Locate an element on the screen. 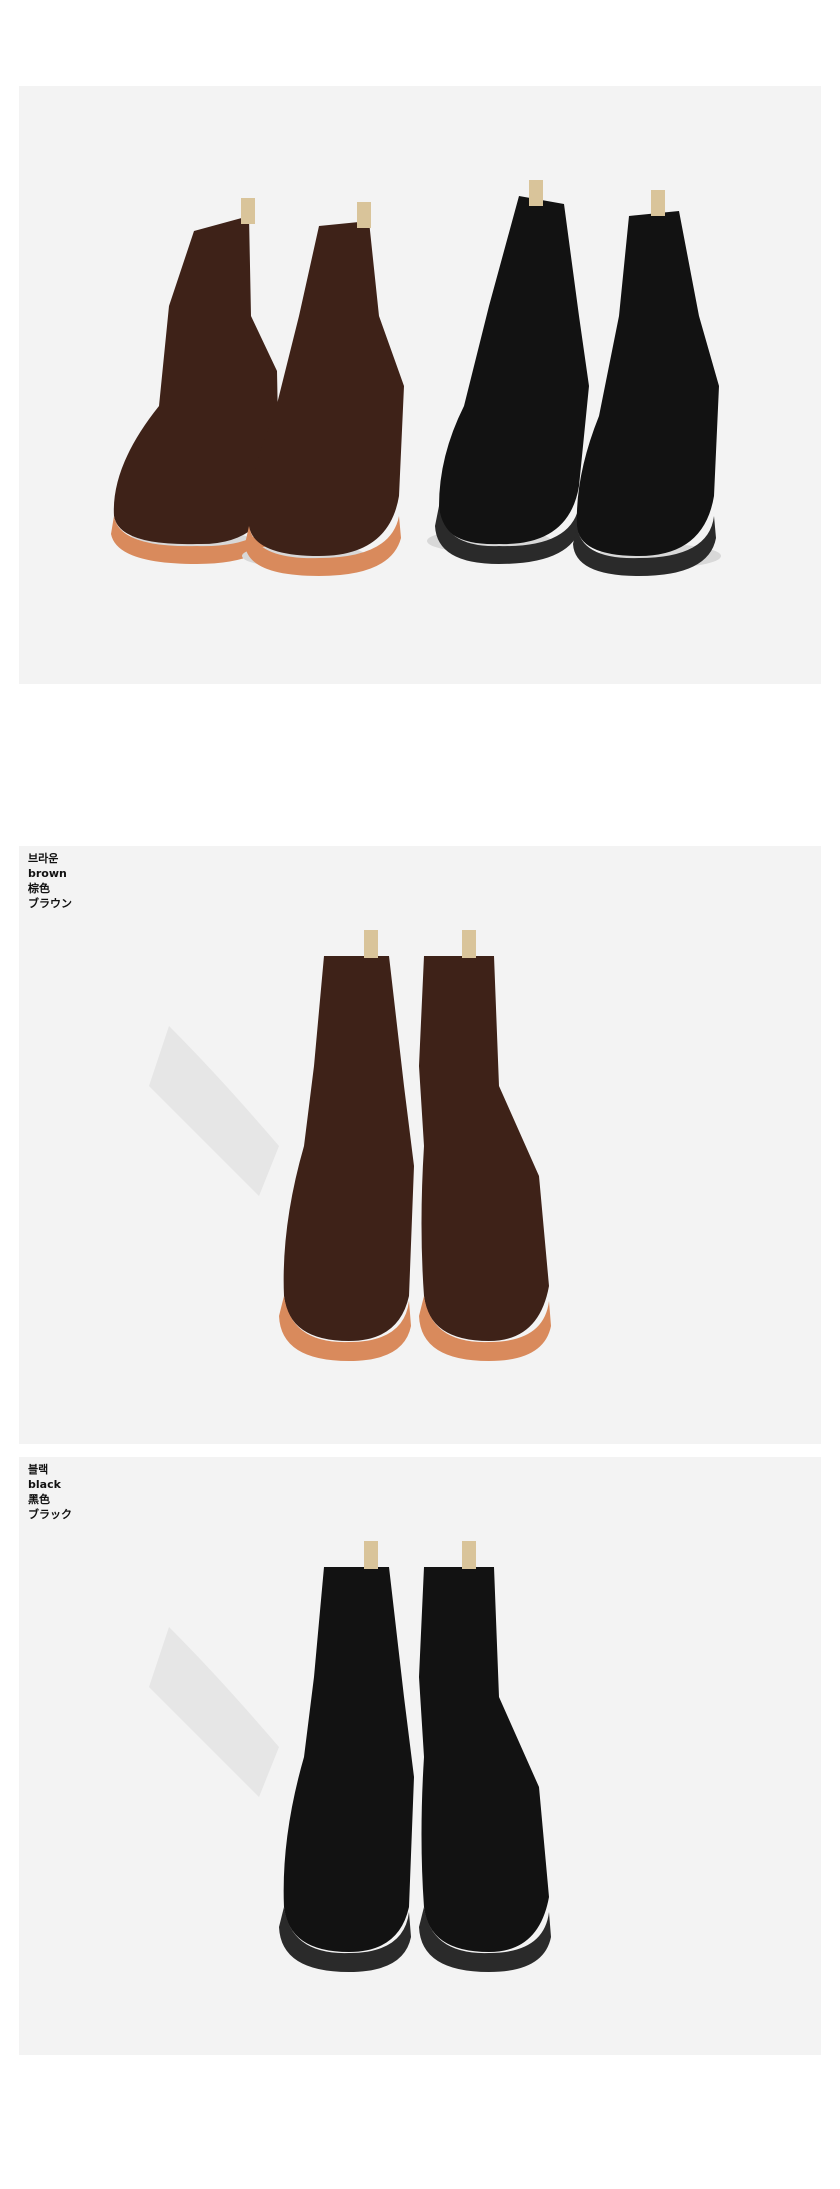  caption-ja: ブラウン is located at coordinates (50, 903).